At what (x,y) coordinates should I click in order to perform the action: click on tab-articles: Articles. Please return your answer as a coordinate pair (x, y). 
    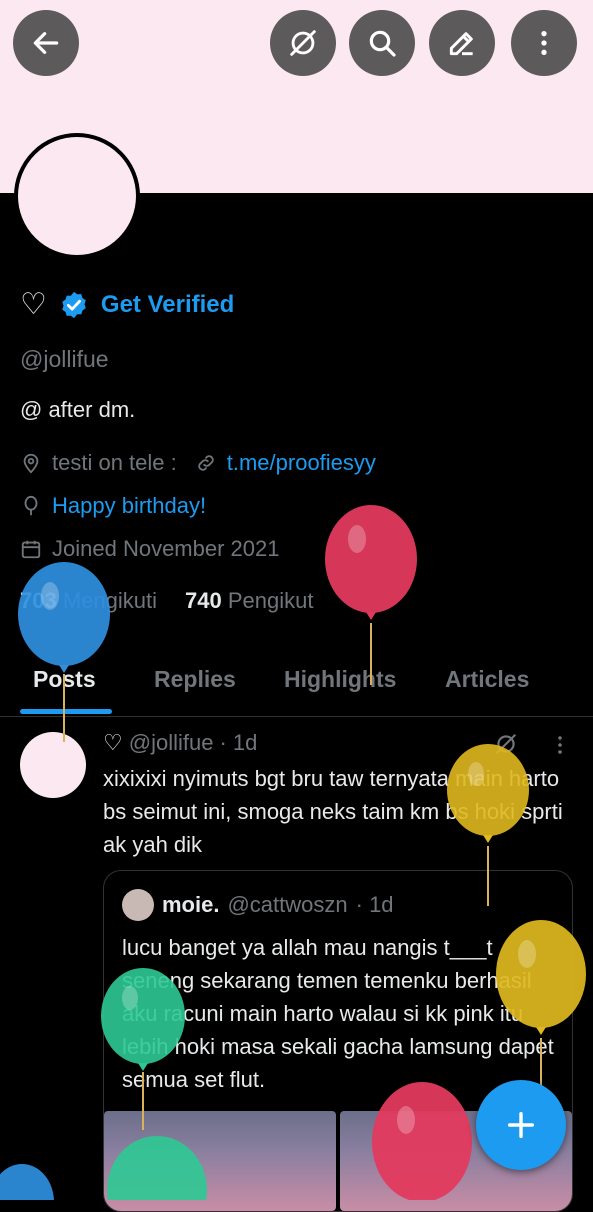
    Looking at the image, I should click on (487, 679).